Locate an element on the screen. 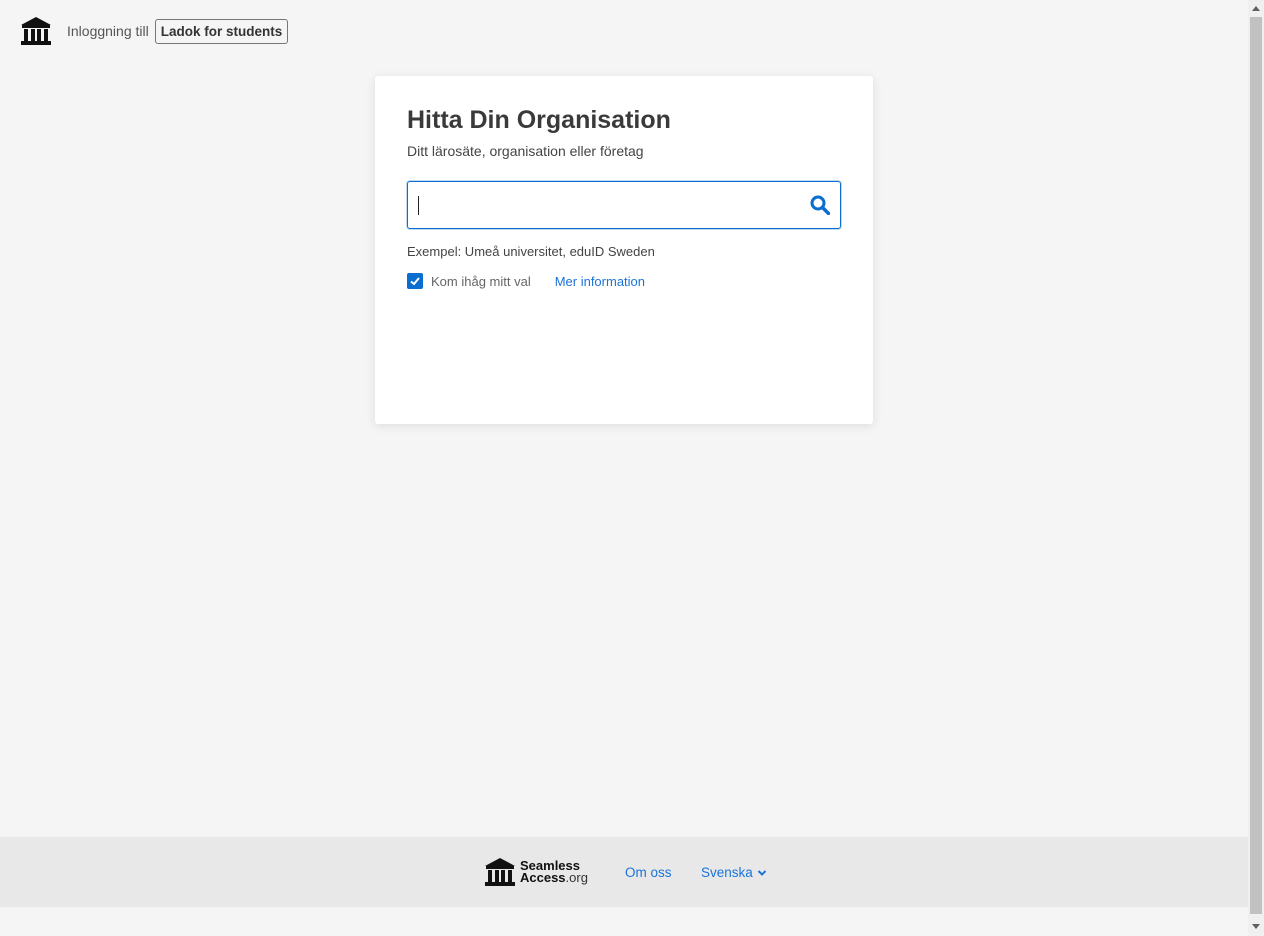  search-input is located at coordinates (608, 205).